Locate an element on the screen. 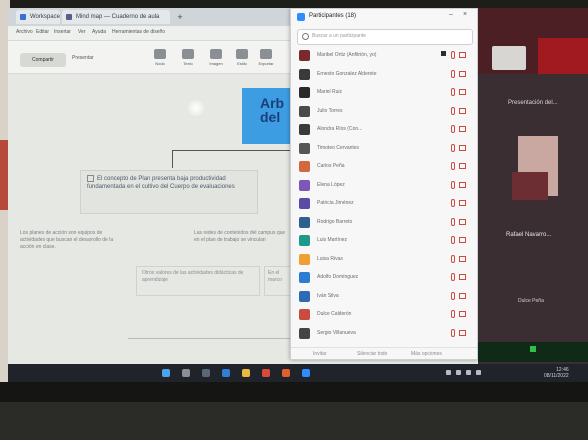  profile-button is located at coordinates (509, 58).